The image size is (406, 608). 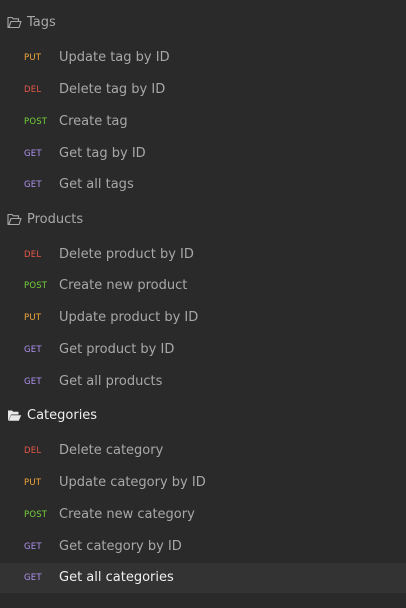 What do you see at coordinates (203, 318) in the screenshot?
I see `request-item: PUT Update product by ID` at bounding box center [203, 318].